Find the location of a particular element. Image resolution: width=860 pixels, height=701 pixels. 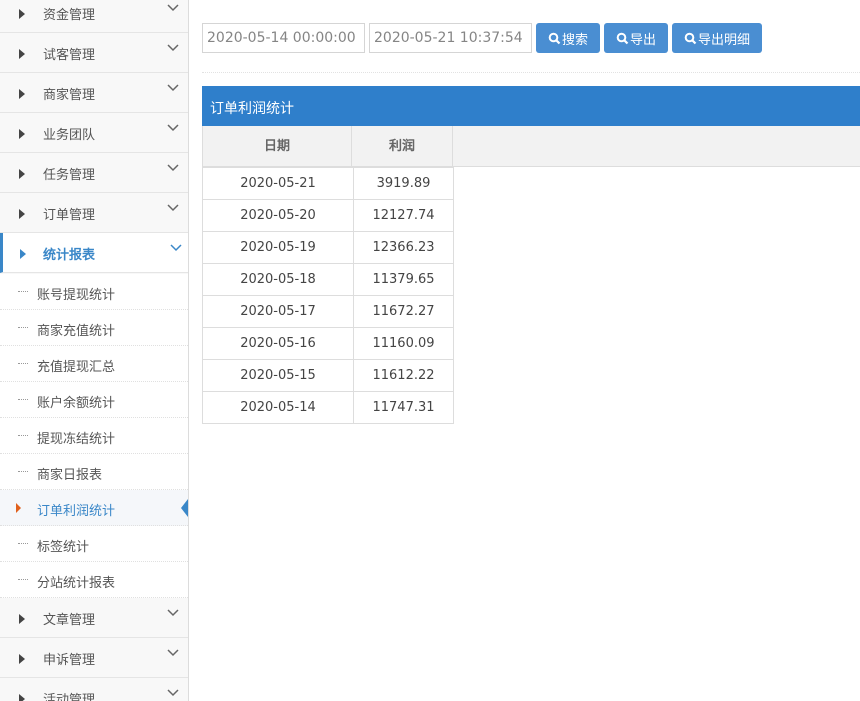

divider is located at coordinates (531, 72).